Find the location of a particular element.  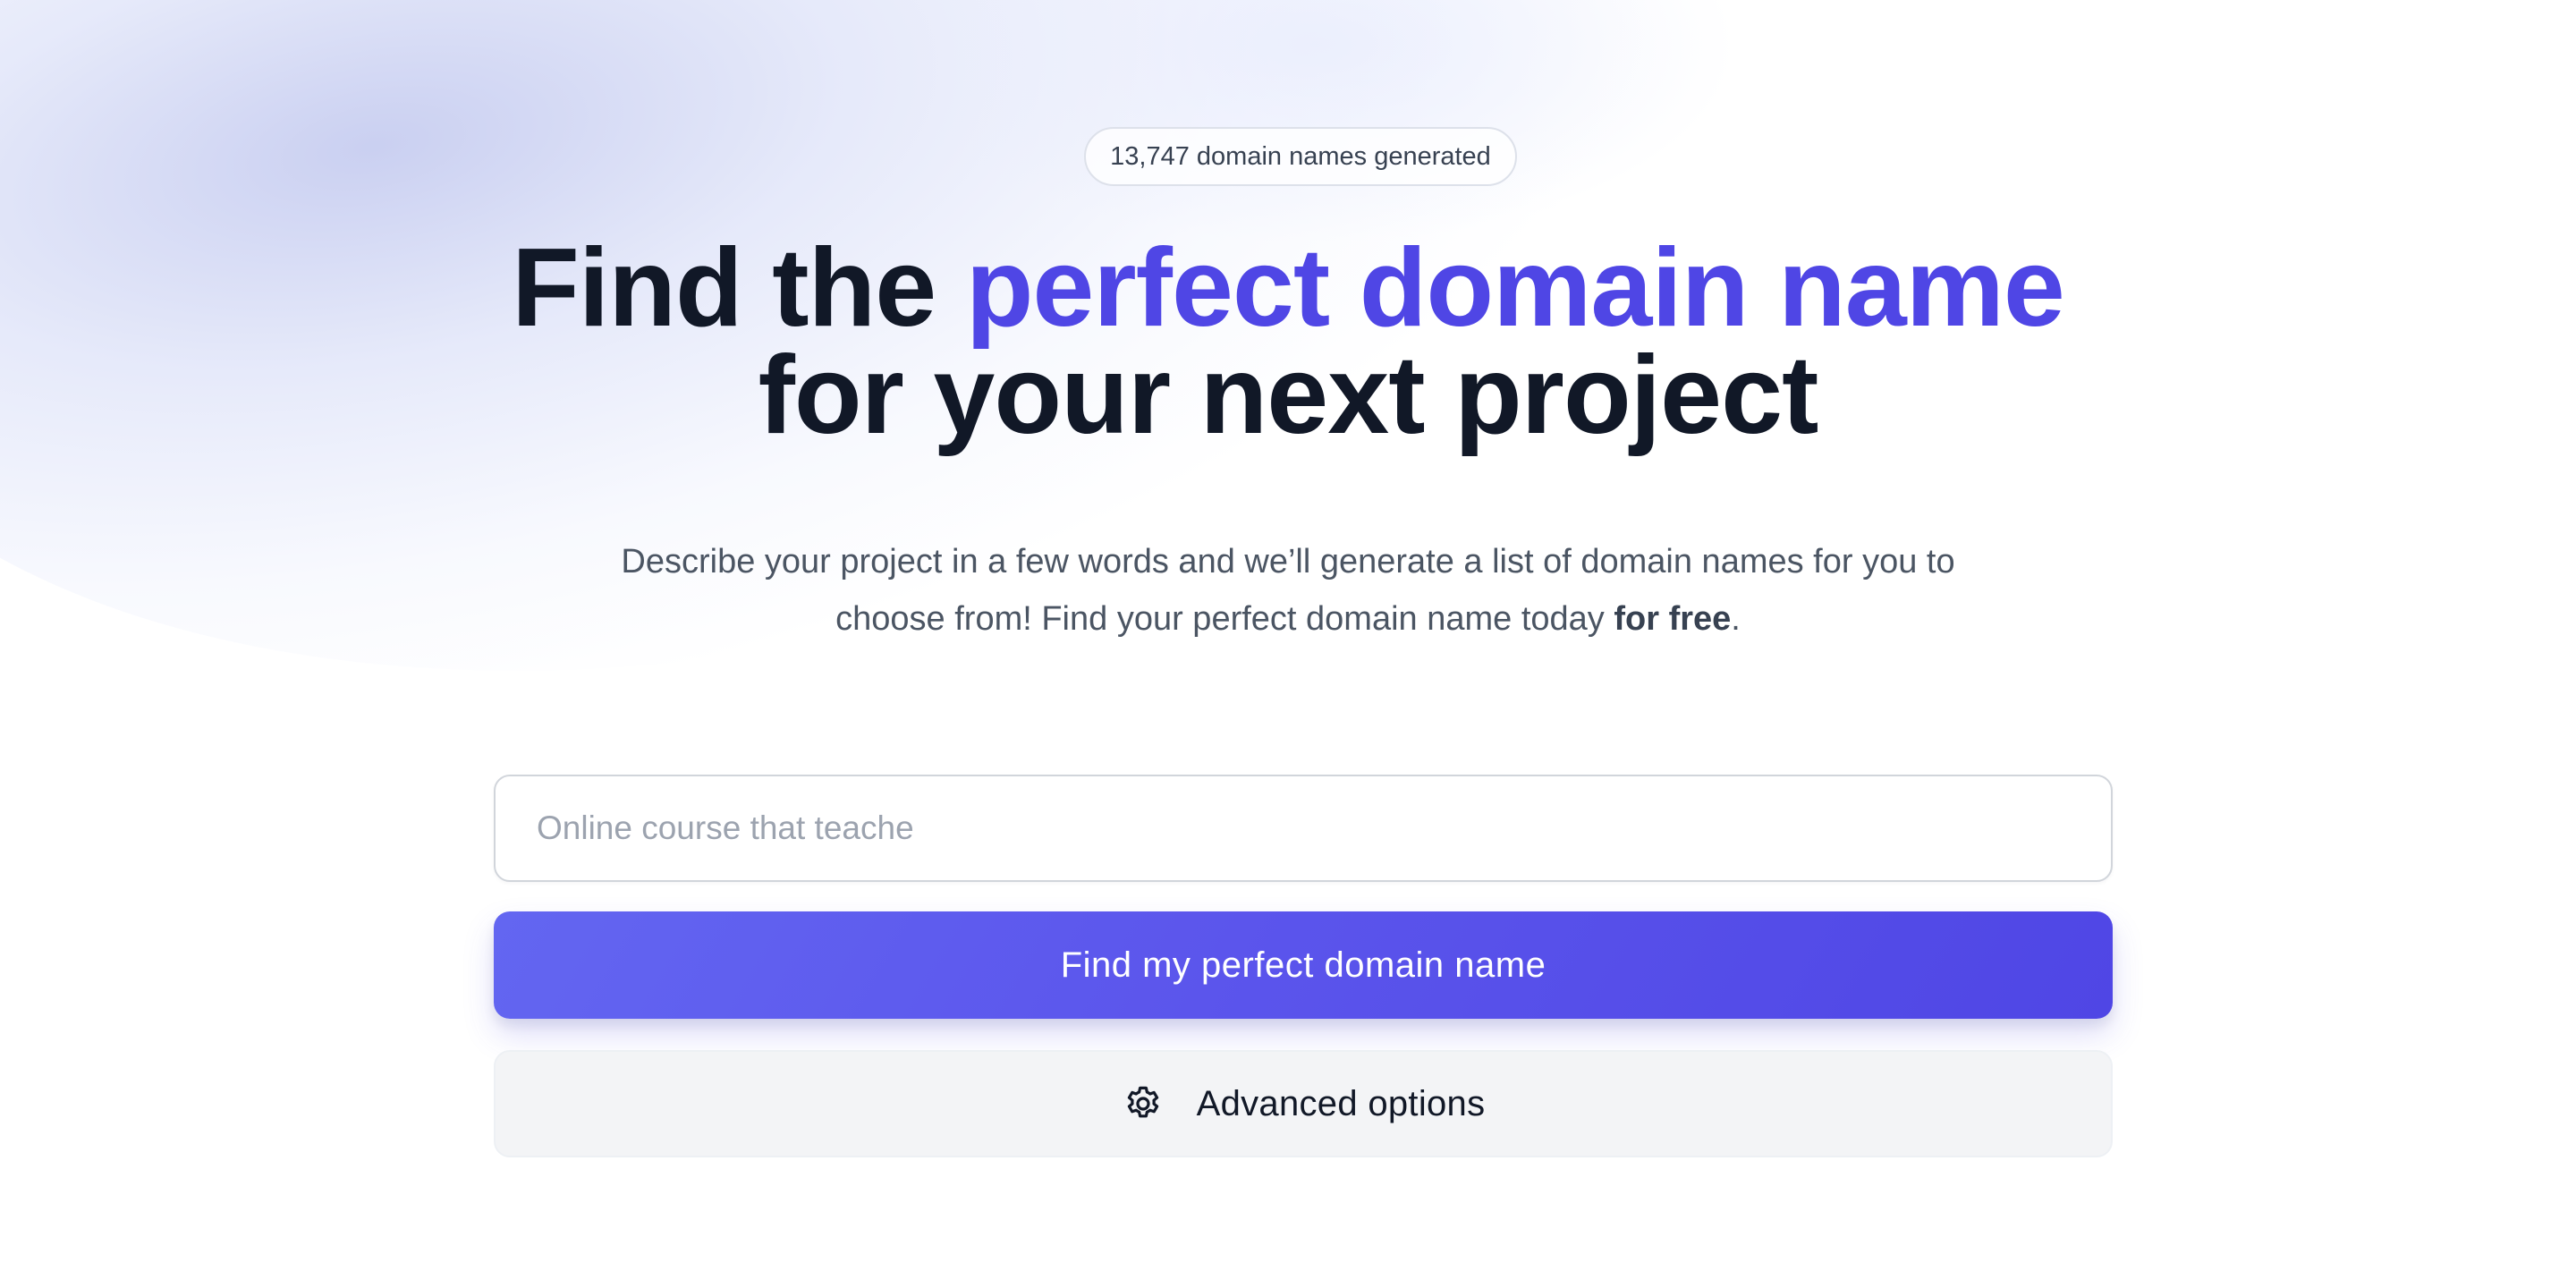

hero-description-line-2-end: . is located at coordinates (1736, 619).